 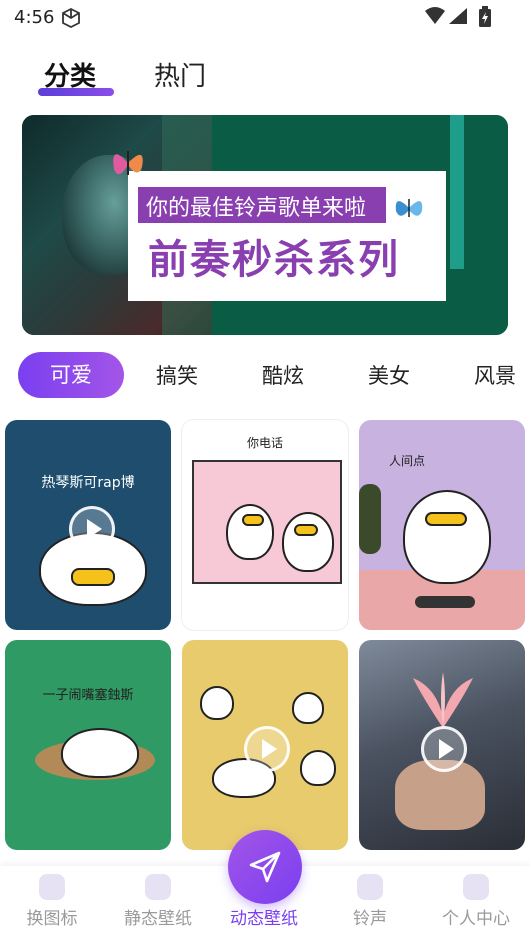 I want to click on category-beauty: 美女, so click(x=389, y=375).